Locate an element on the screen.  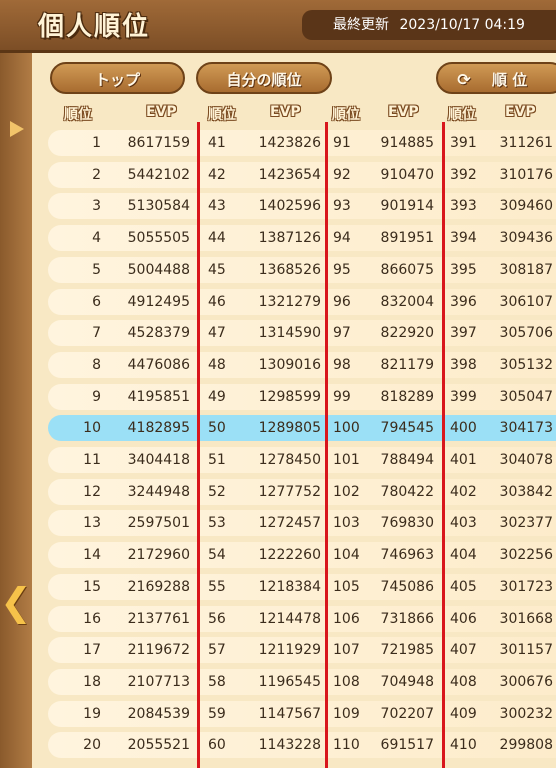
rank-cell: 95 is located at coordinates (342, 270).